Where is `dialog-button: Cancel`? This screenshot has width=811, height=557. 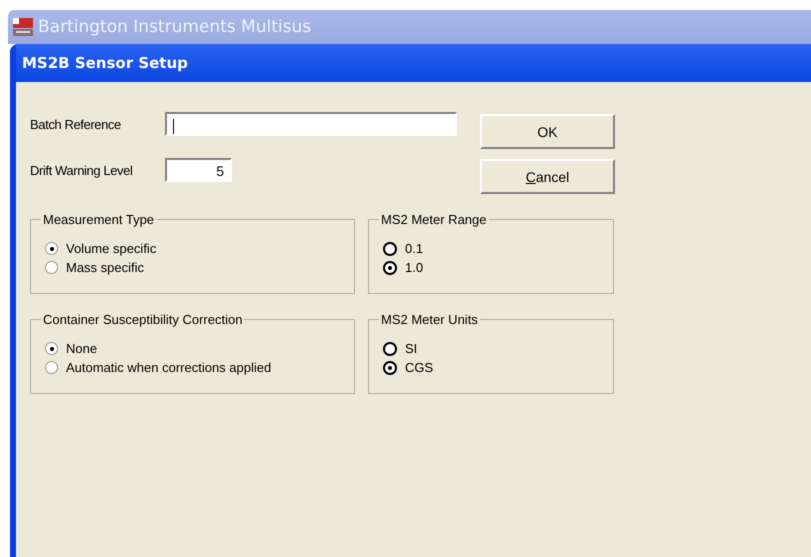 dialog-button: Cancel is located at coordinates (547, 176).